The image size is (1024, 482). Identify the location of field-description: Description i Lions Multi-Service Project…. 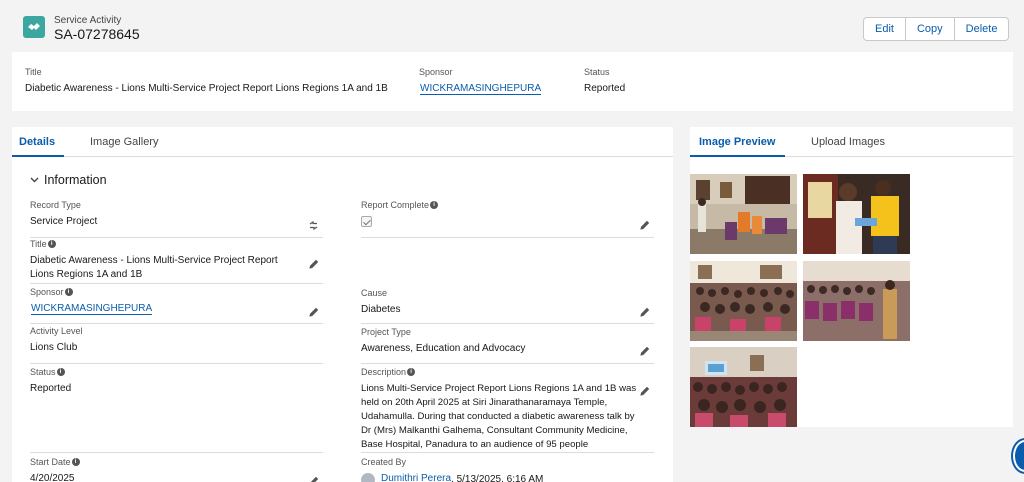
(507, 410).